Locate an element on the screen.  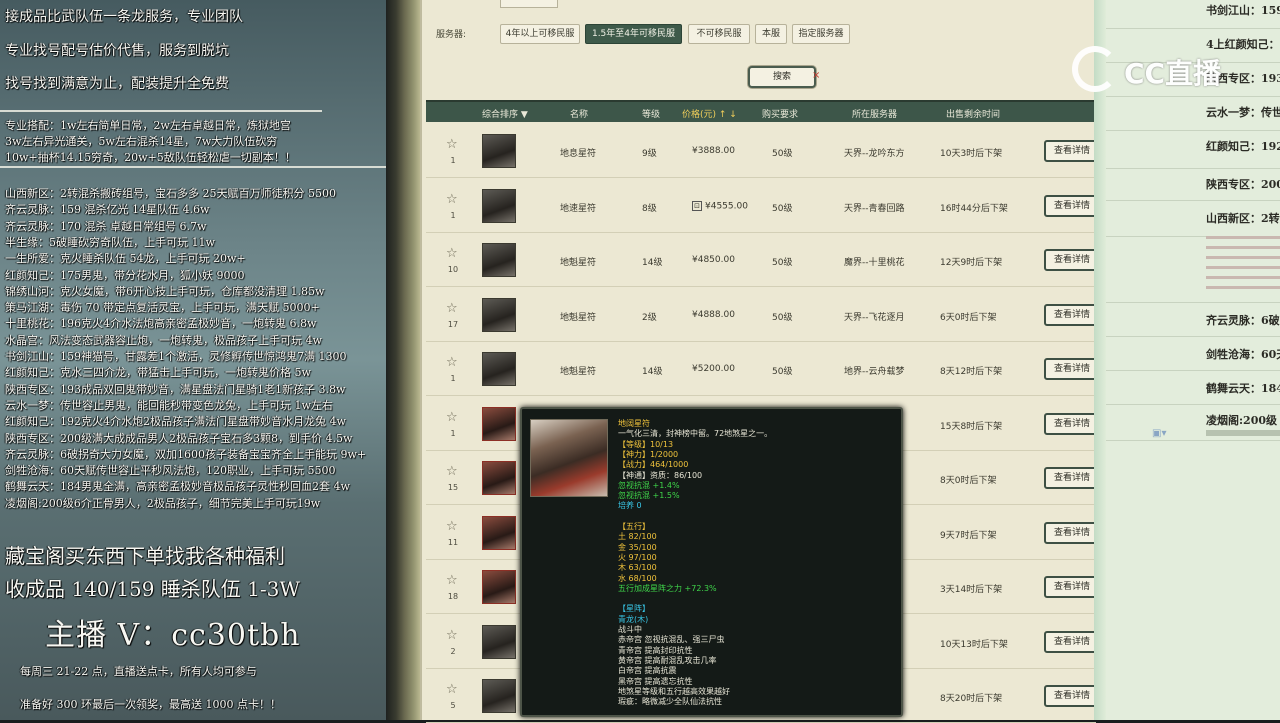
expand-icon: ▣▾ is located at coordinates (1159, 433).